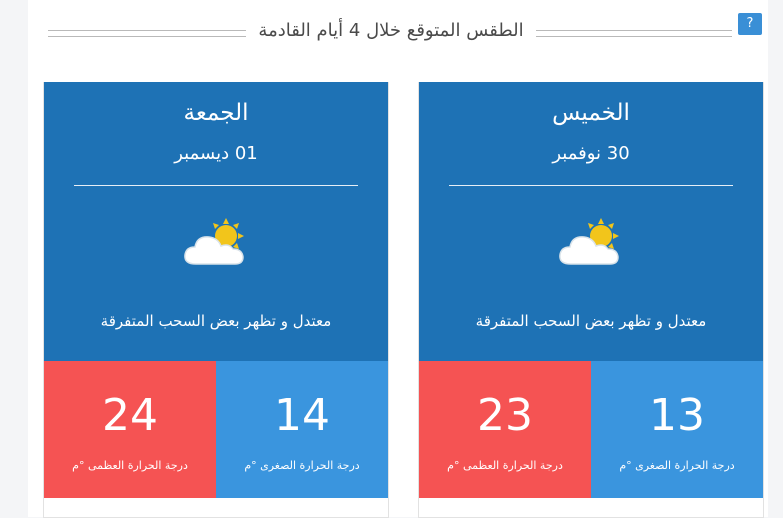  Describe the element at coordinates (505, 415) in the screenshot. I see `max-temp-value: 23` at that location.